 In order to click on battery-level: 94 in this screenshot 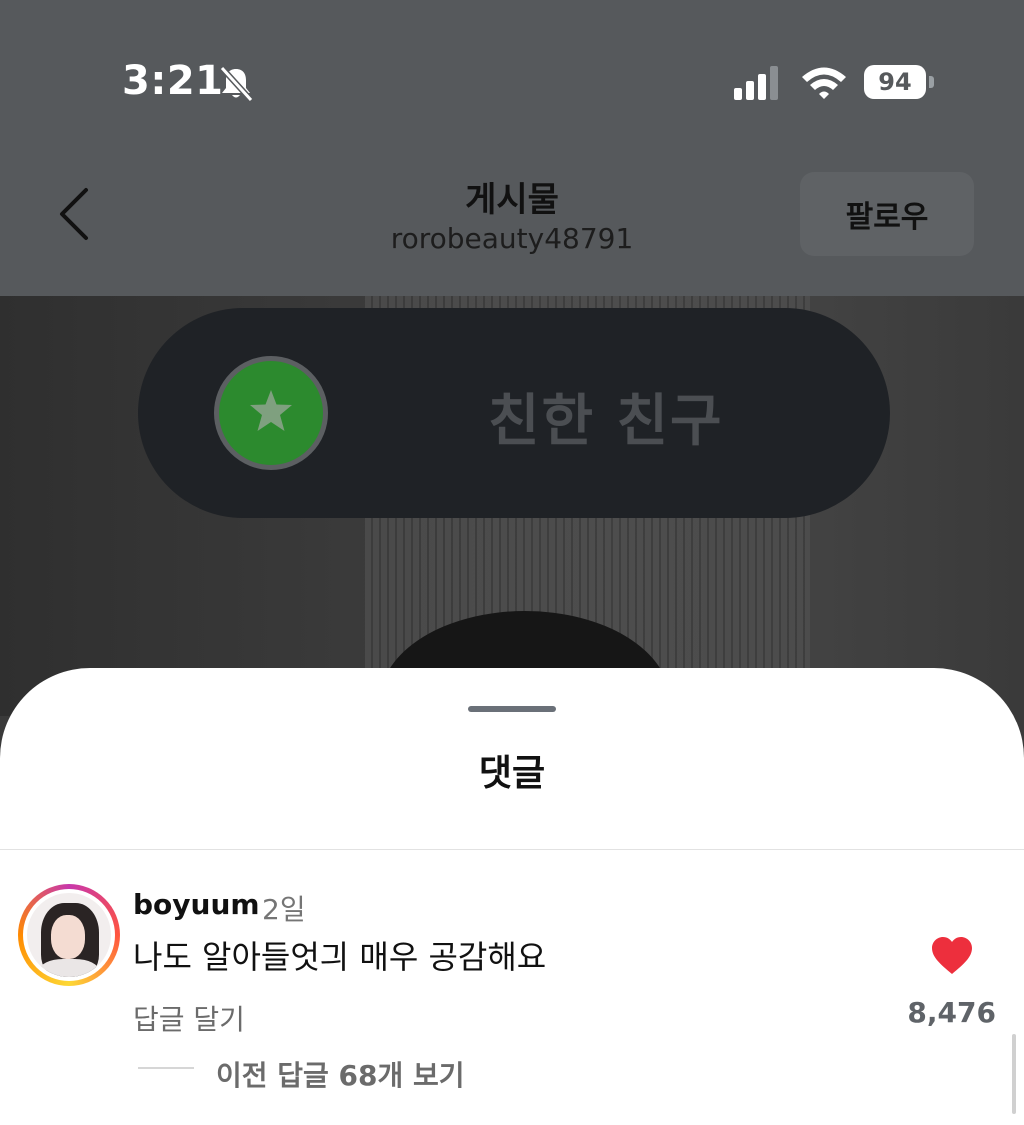, I will do `click(895, 82)`.